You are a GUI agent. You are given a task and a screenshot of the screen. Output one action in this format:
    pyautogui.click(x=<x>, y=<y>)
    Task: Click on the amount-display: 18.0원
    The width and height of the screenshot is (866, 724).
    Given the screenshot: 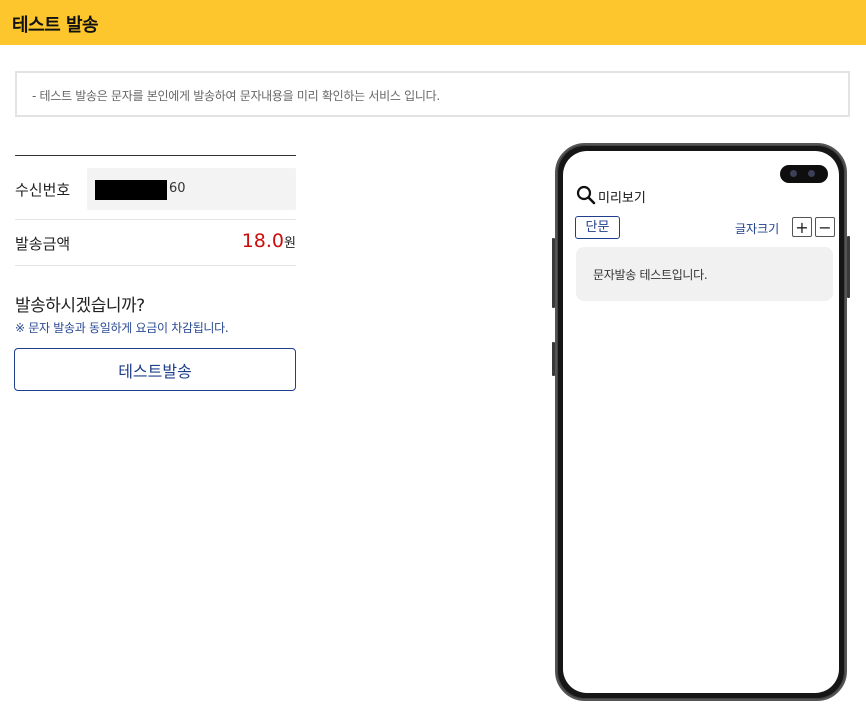 What is the action you would take?
    pyautogui.click(x=269, y=241)
    